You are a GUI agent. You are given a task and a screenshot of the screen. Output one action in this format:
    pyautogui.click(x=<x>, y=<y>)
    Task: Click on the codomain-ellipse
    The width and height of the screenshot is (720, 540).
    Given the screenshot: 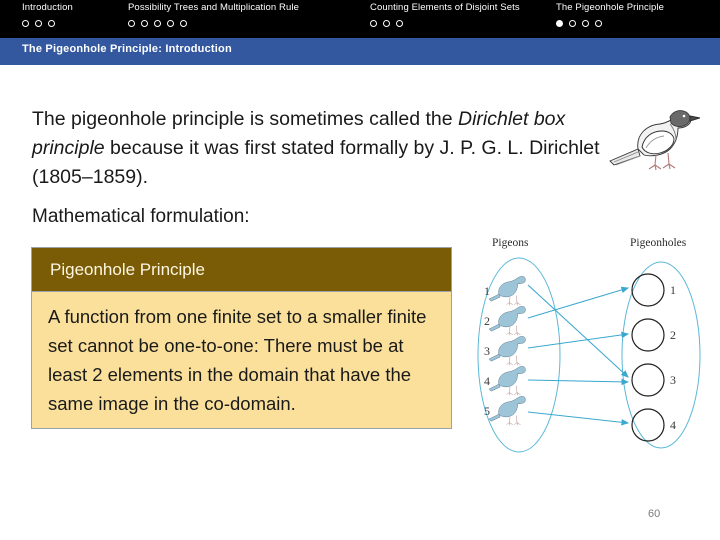 What is the action you would take?
    pyautogui.click(x=661, y=355)
    